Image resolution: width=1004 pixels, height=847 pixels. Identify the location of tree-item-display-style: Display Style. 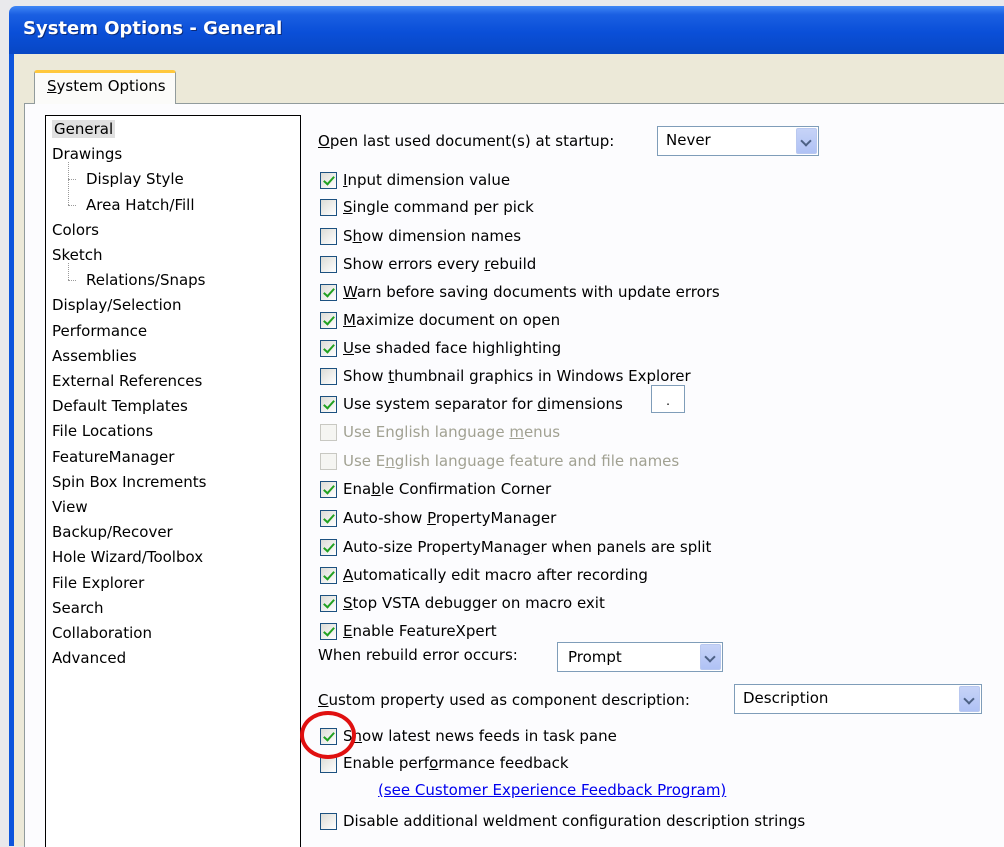
(135, 179).